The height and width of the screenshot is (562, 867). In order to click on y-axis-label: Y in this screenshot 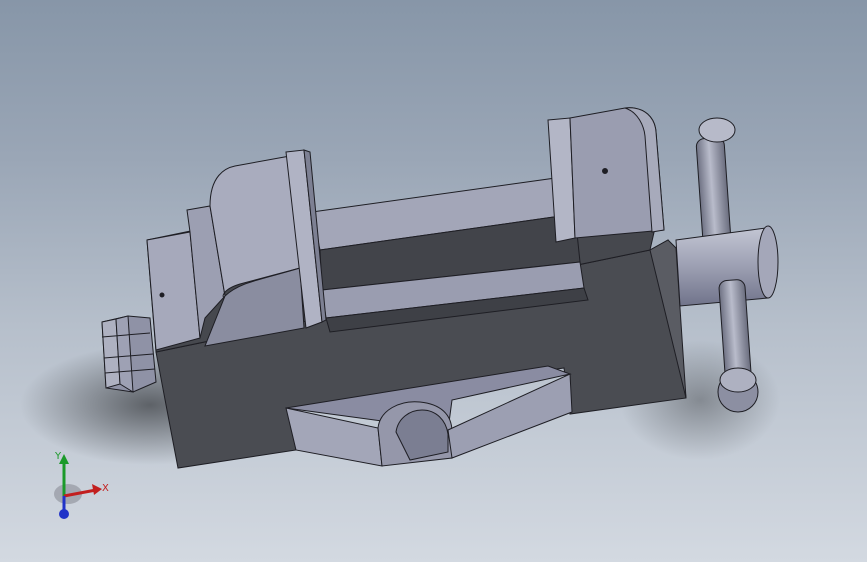, I will do `click(58, 456)`.